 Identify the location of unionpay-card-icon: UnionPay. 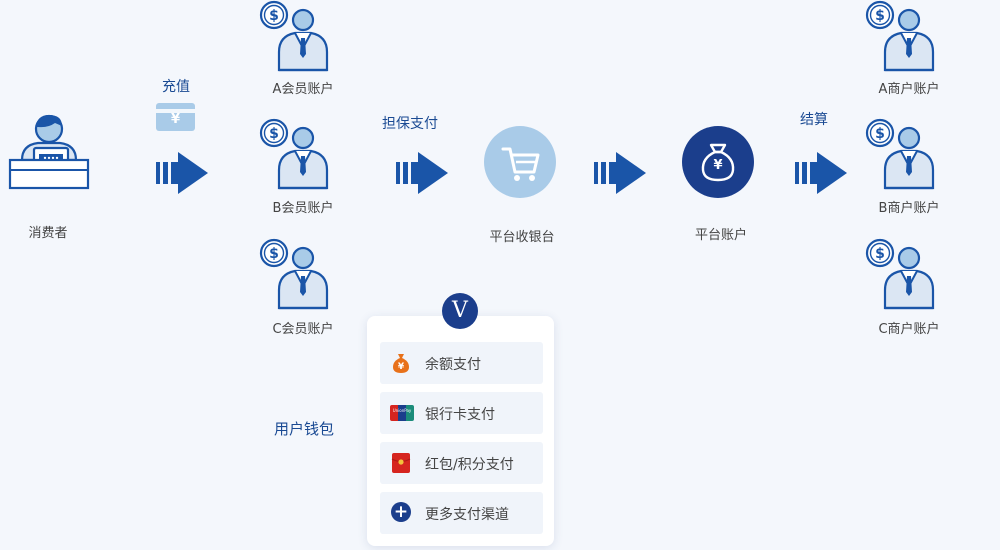
(402, 413).